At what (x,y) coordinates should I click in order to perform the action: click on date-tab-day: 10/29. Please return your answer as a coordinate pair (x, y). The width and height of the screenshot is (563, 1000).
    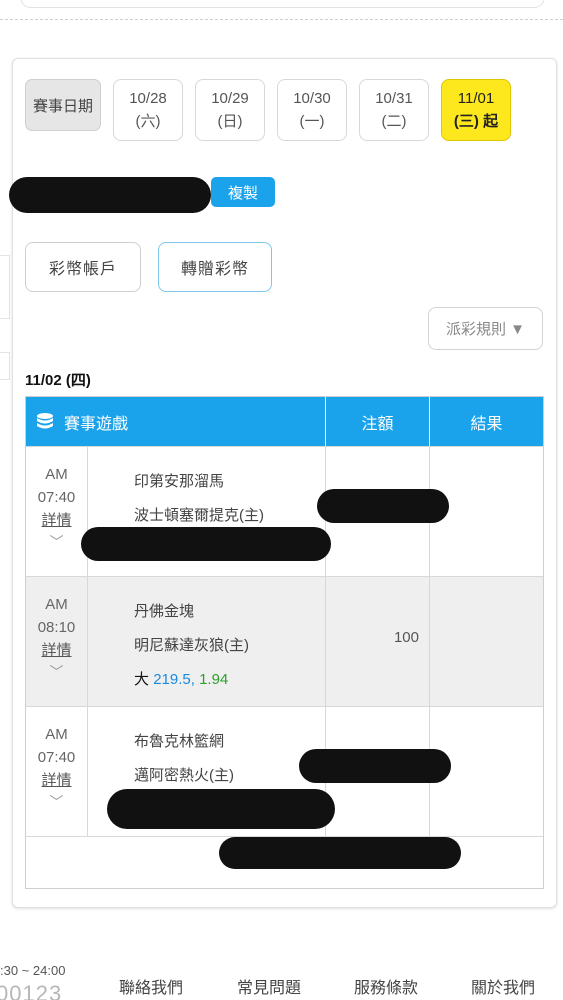
    Looking at the image, I should click on (230, 98).